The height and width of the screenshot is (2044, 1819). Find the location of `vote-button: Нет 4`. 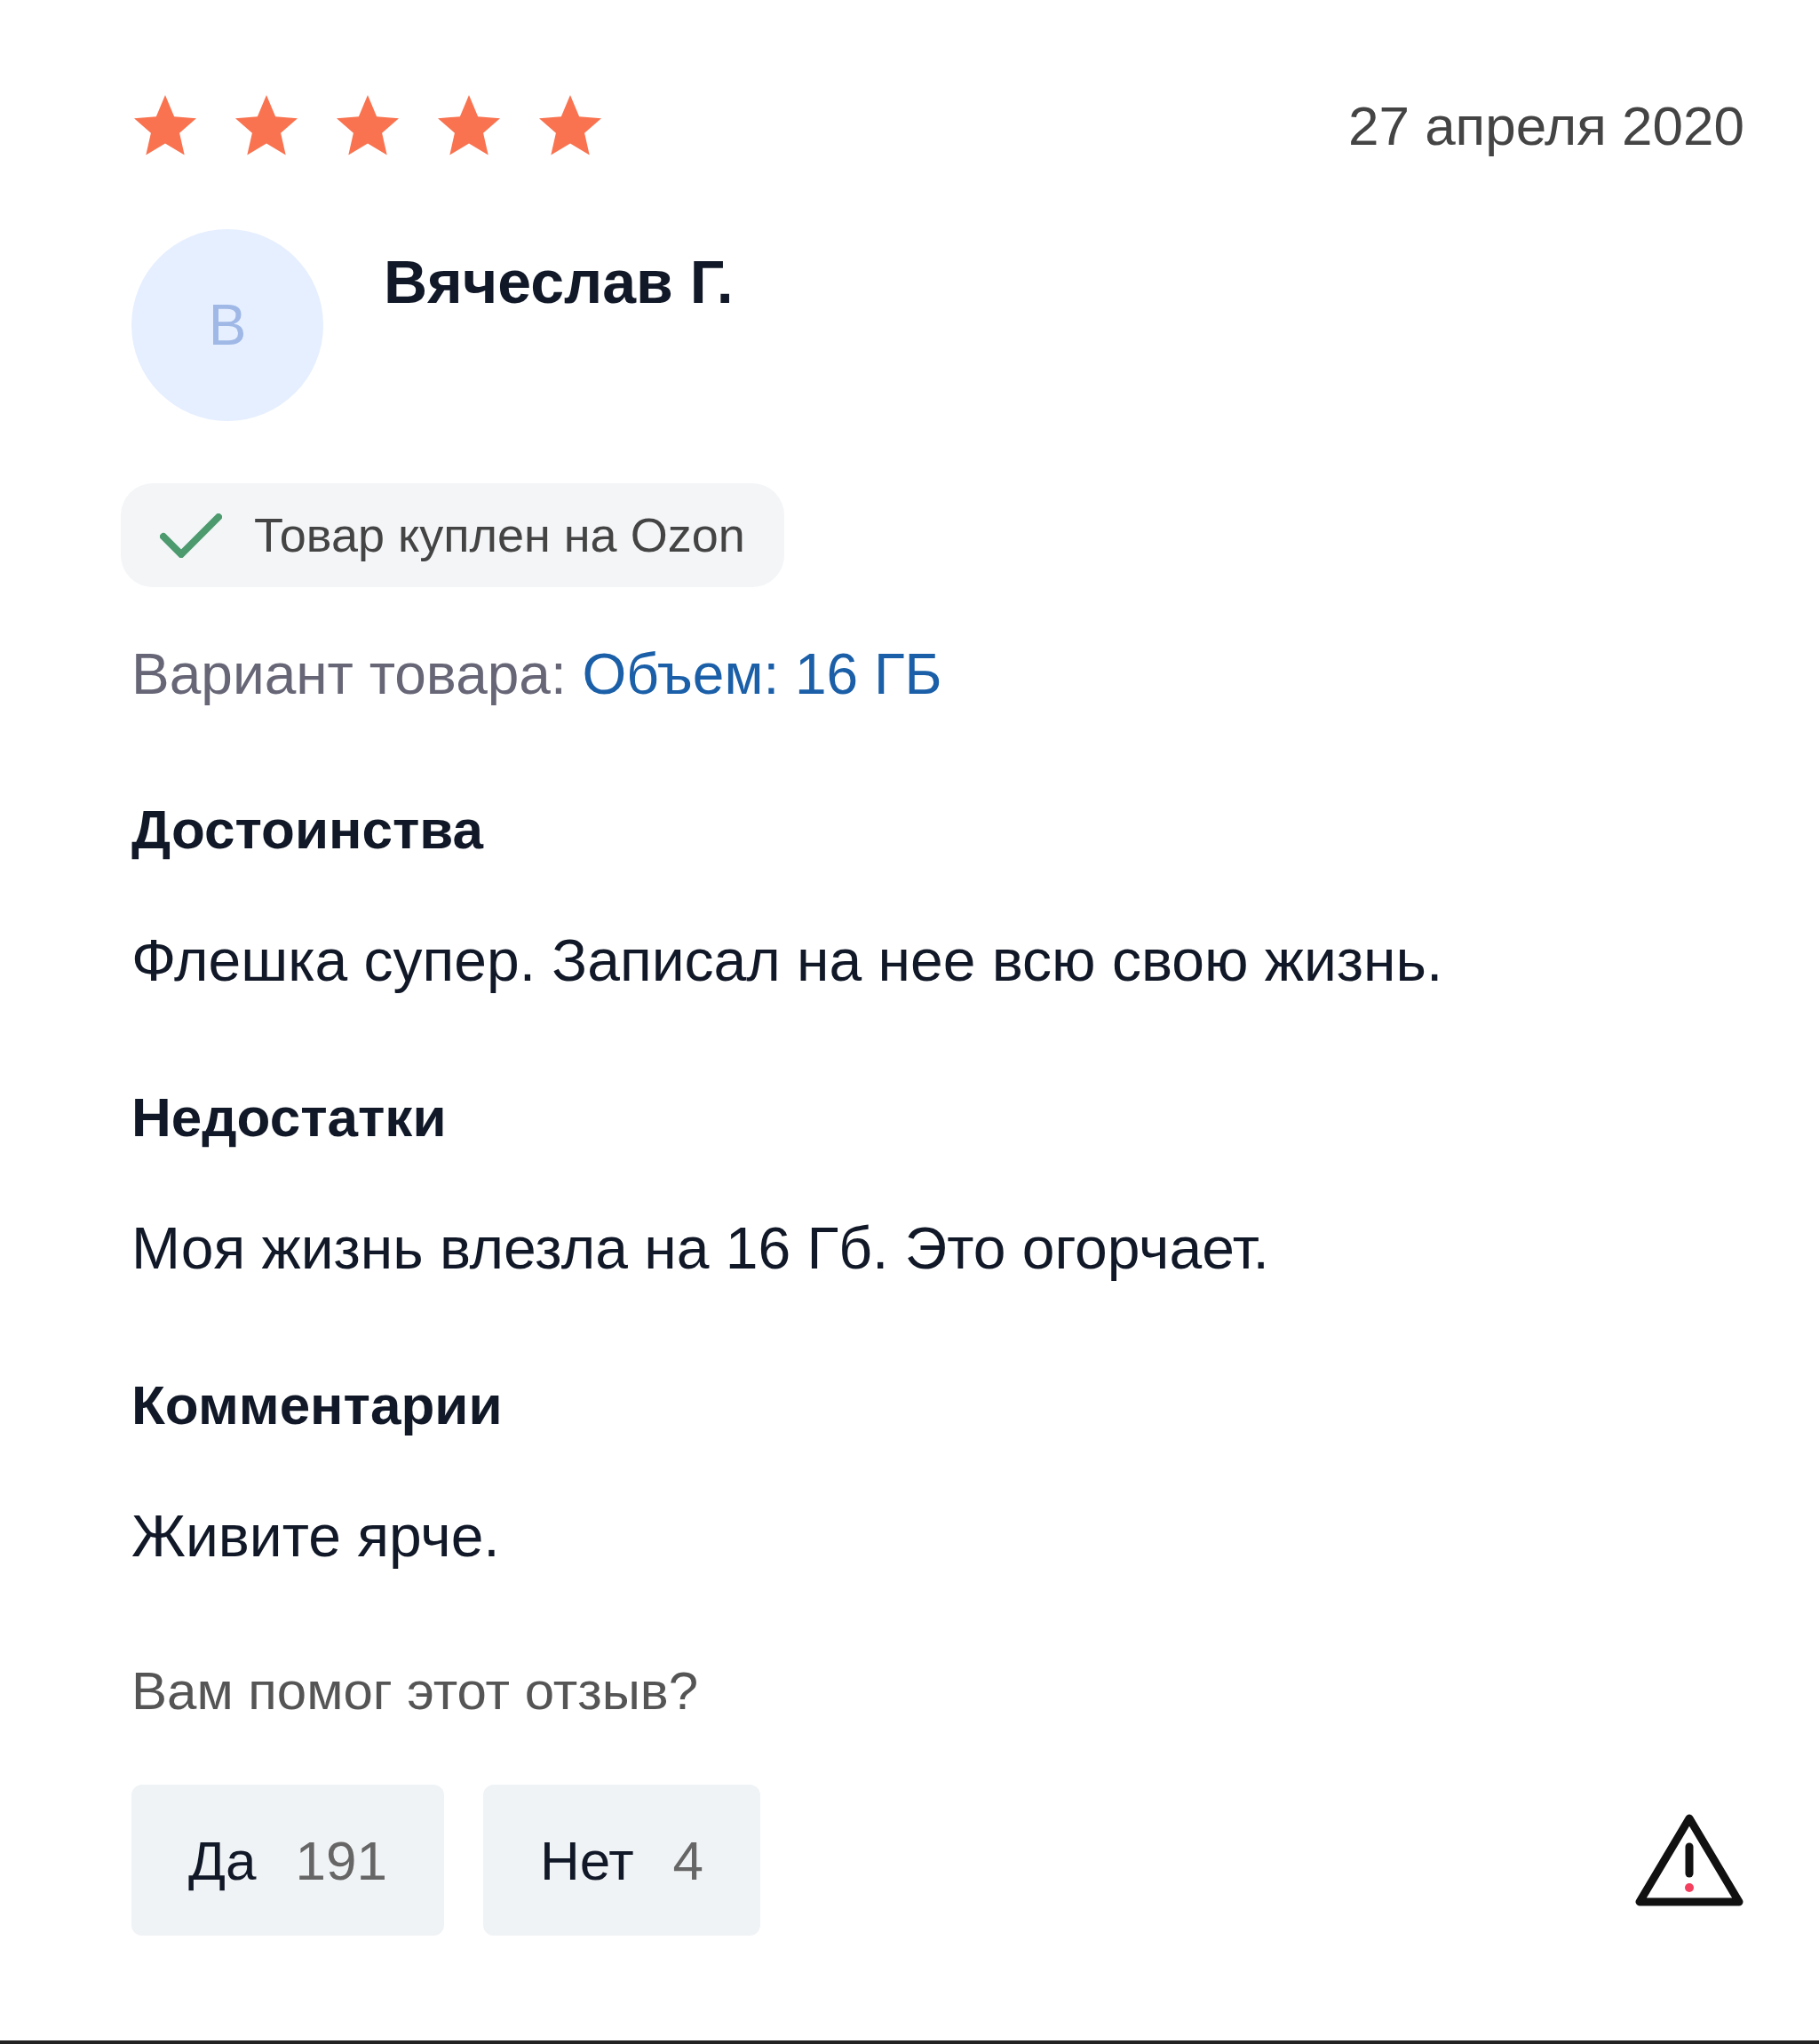

vote-button: Нет 4 is located at coordinates (621, 1861).